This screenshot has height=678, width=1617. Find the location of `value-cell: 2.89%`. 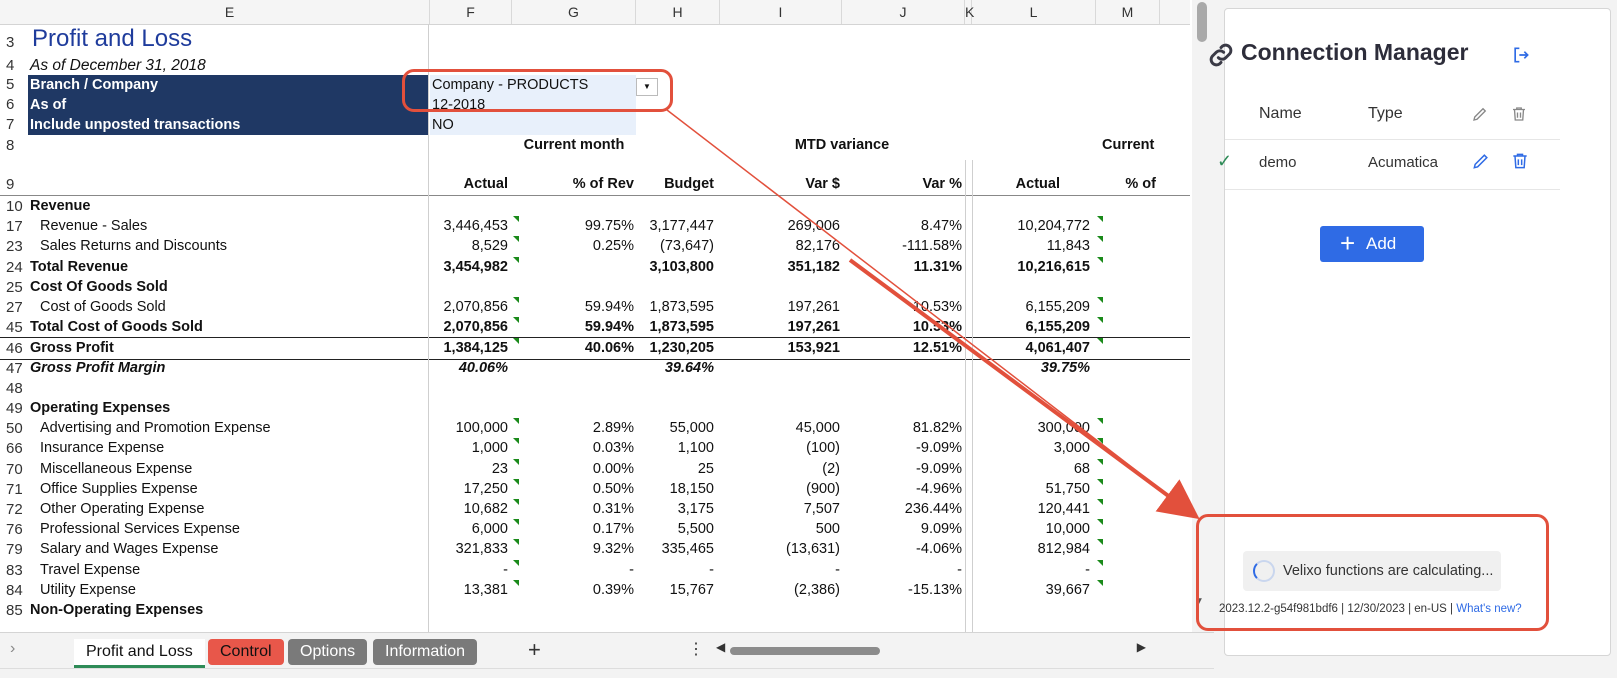

value-cell: 2.89% is located at coordinates (573, 428).